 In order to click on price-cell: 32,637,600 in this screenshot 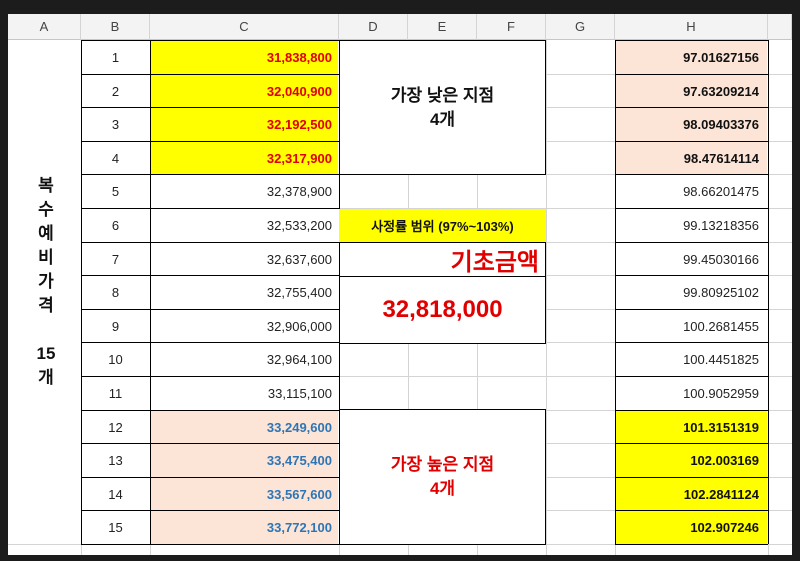, I will do `click(244, 259)`.